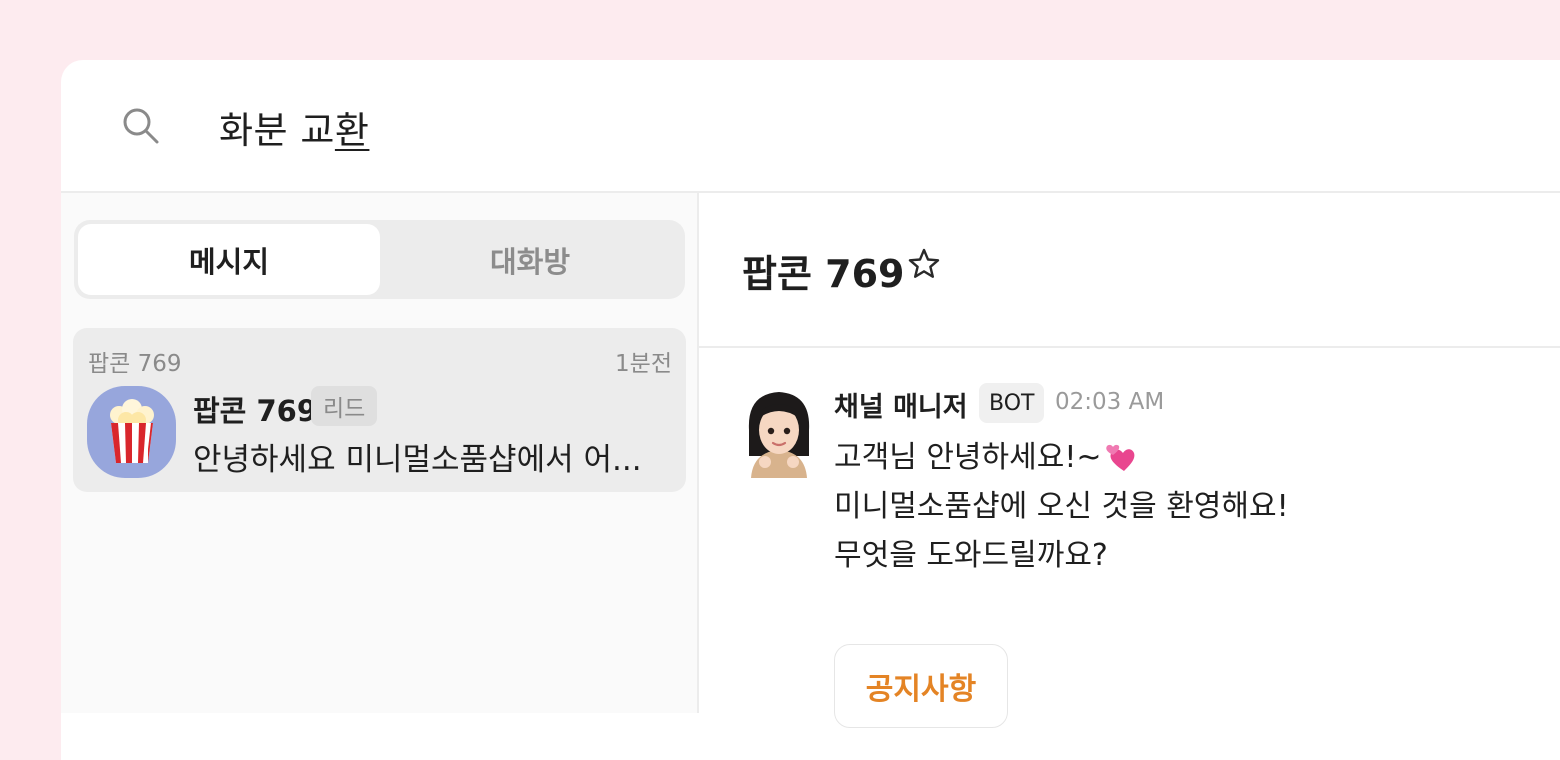 This screenshot has width=1560, height=760. What do you see at coordinates (921, 686) in the screenshot?
I see `notice-button: 공지사항` at bounding box center [921, 686].